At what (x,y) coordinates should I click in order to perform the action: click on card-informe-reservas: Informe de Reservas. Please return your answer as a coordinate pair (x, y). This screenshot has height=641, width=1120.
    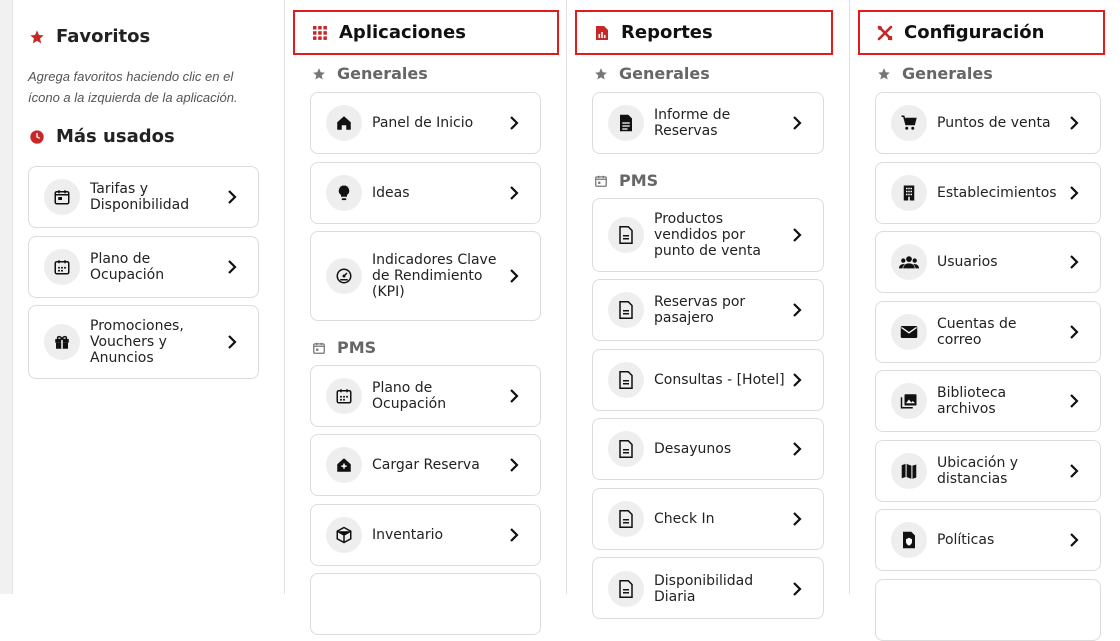
    Looking at the image, I should click on (708, 123).